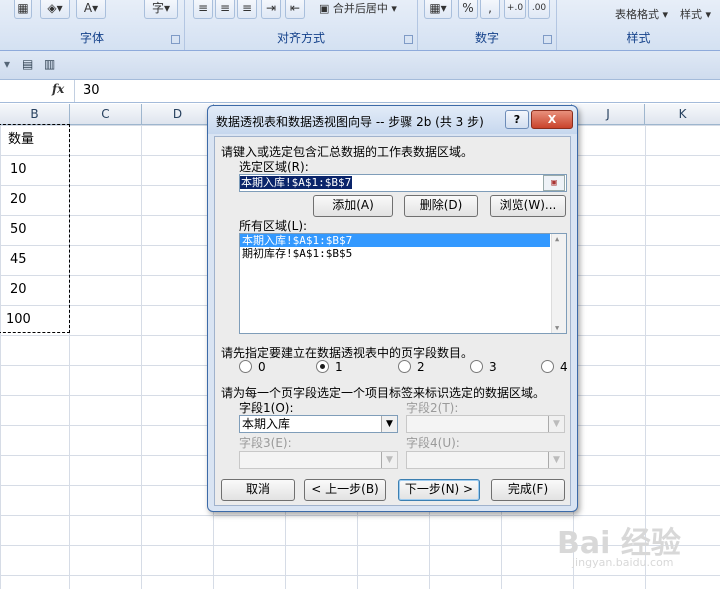 This screenshot has height=589, width=720. I want to click on merge-center-button: ▣ 合并后居中 ▾, so click(358, 8).